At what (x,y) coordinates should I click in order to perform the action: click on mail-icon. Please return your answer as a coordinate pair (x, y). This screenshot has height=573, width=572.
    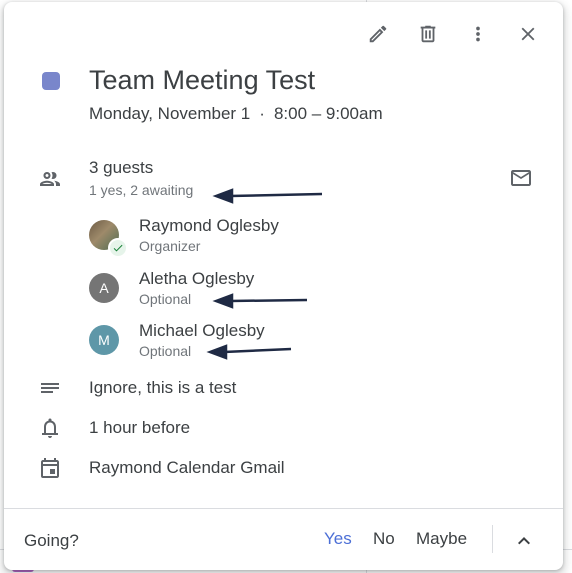
    Looking at the image, I should click on (521, 178).